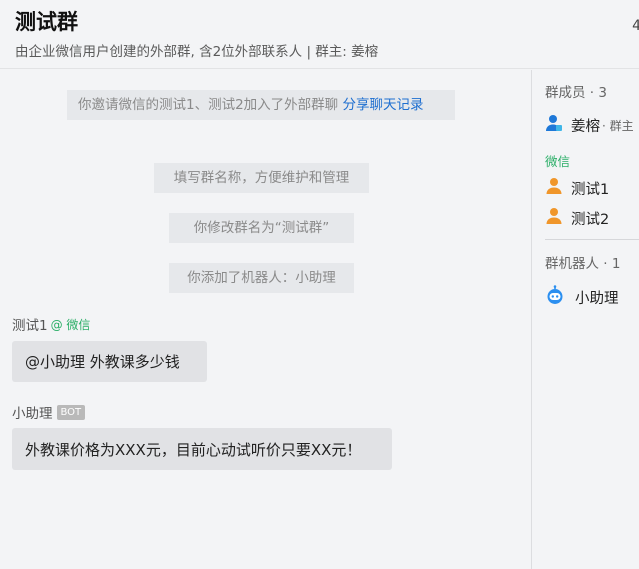 This screenshot has height=569, width=639. What do you see at coordinates (558, 161) in the screenshot?
I see `wechat-group-label: 微信` at bounding box center [558, 161].